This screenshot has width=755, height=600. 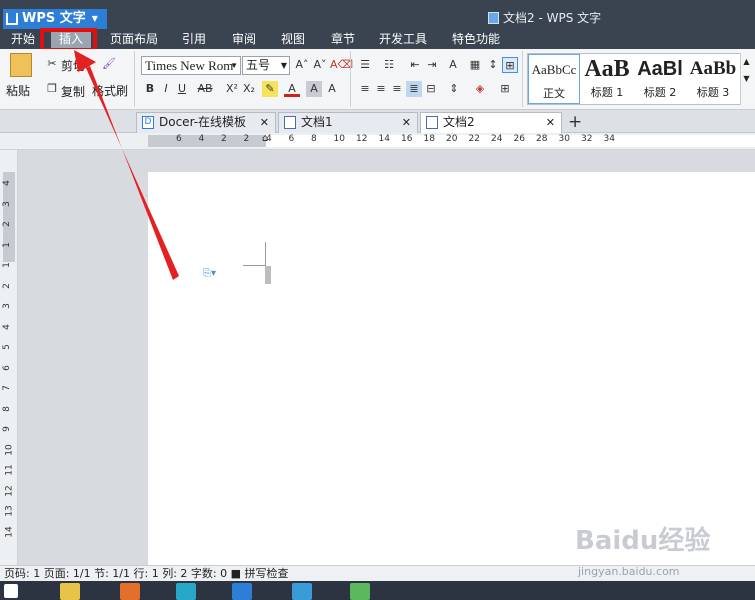 What do you see at coordinates (209, 273) in the screenshot?
I see `paste-options-icon: ⎘▾` at bounding box center [209, 273].